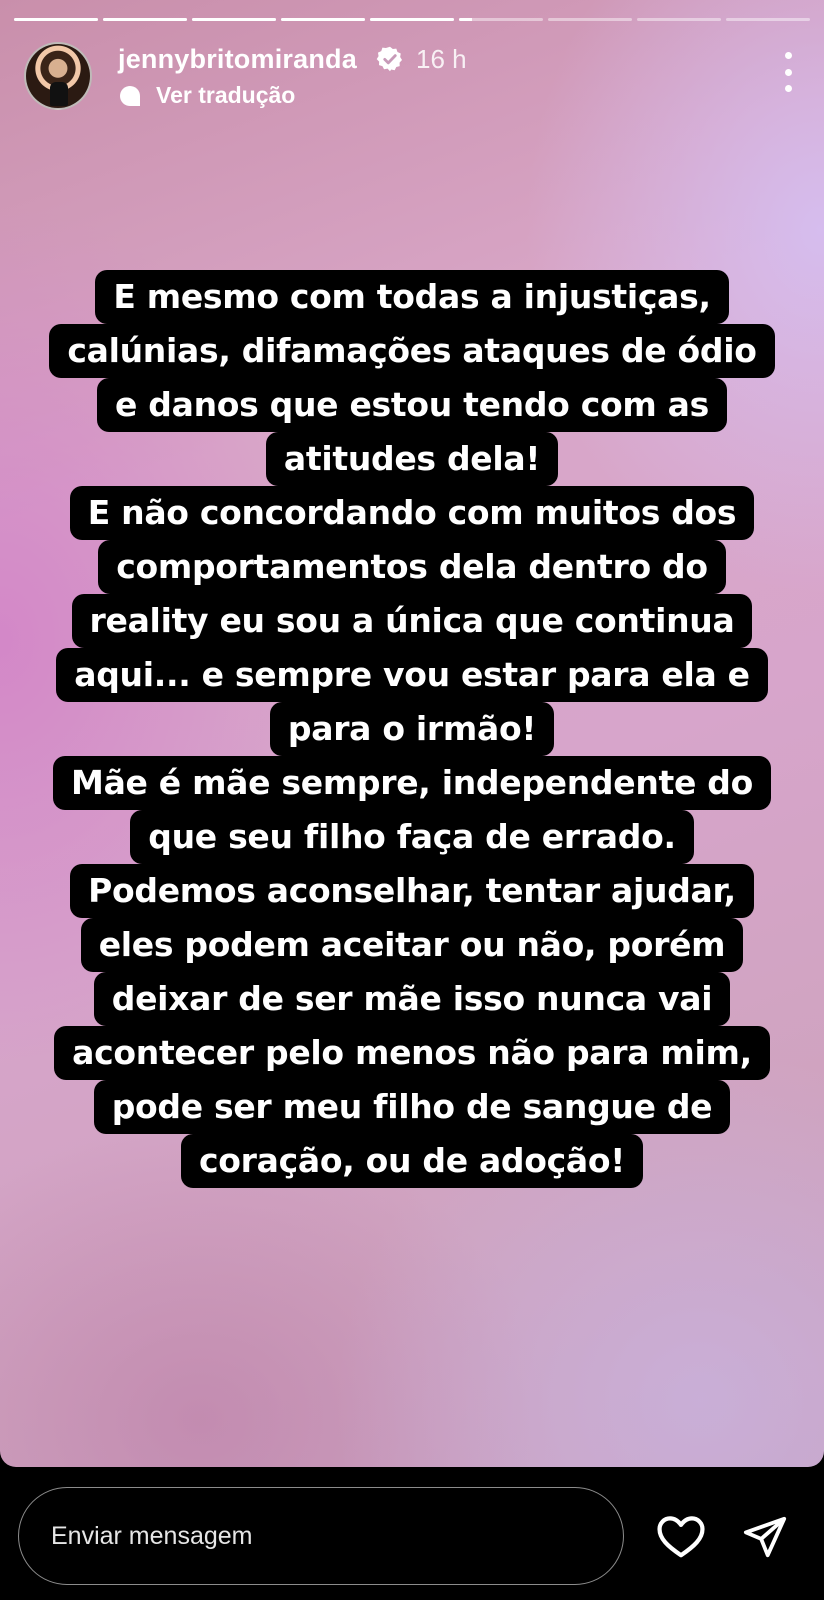 The width and height of the screenshot is (824, 1600). Describe the element at coordinates (681, 1537) in the screenshot. I see `heart-icon` at that location.